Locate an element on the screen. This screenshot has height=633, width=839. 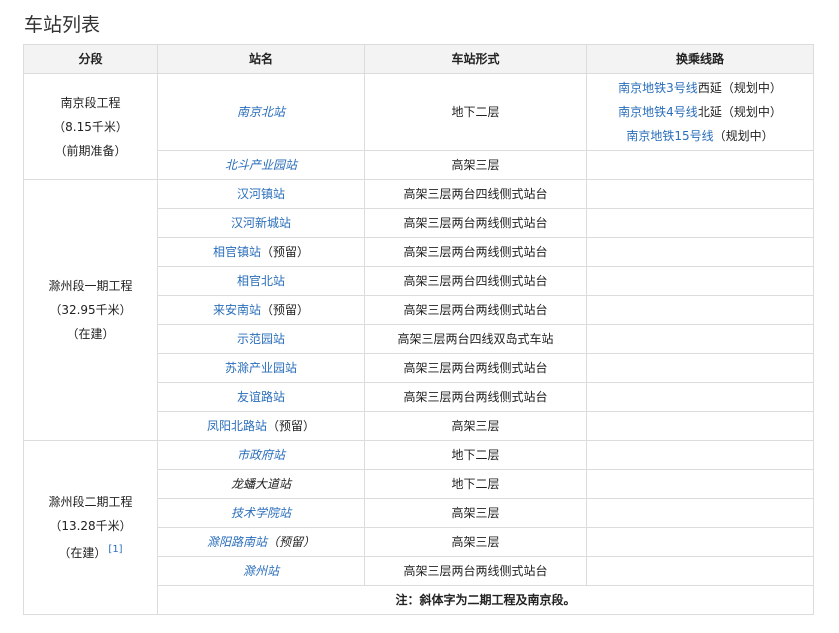
transfer-link: 南京地铁4号线 is located at coordinates (658, 112).